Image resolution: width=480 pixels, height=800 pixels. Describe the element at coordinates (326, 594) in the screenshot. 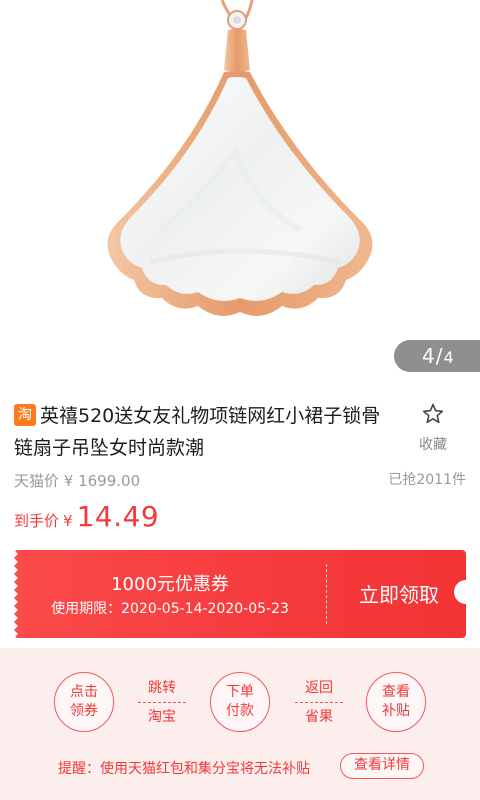

I see `coupon-divider` at that location.